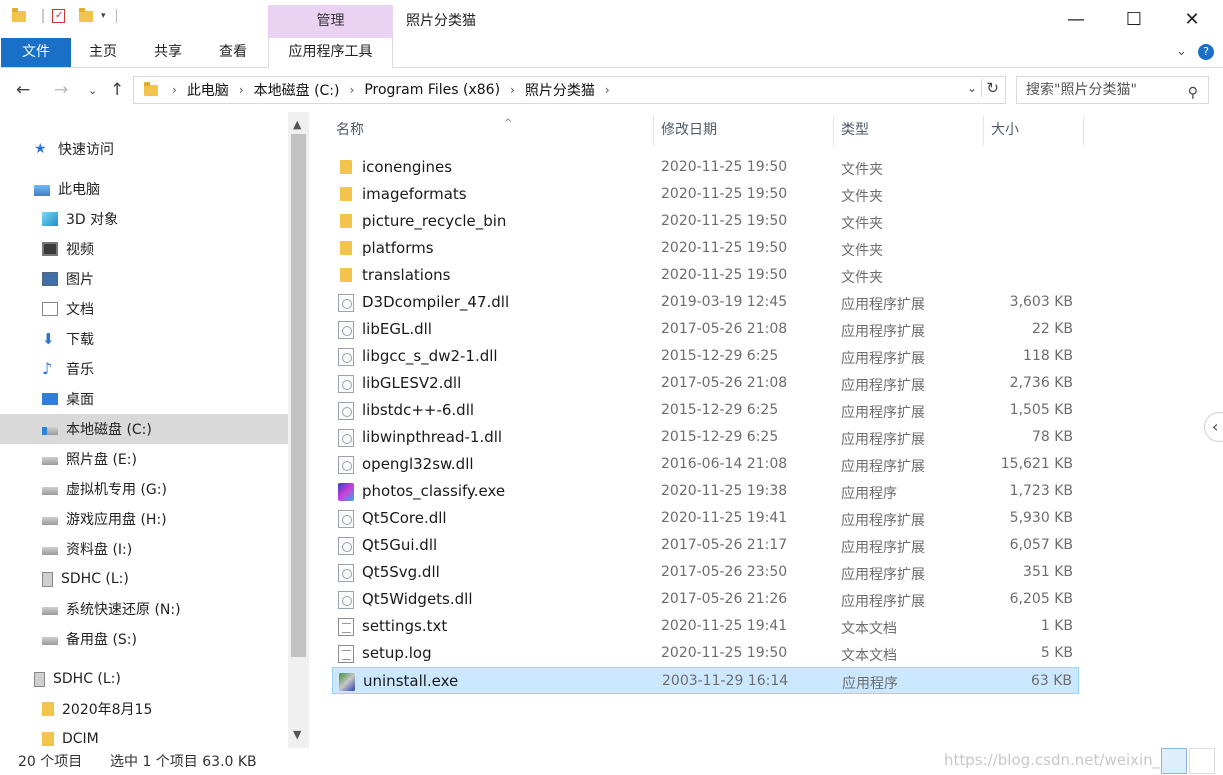 This screenshot has width=1223, height=775. Describe the element at coordinates (1034, 135) in the screenshot. I see `column-header-size: 大小` at that location.